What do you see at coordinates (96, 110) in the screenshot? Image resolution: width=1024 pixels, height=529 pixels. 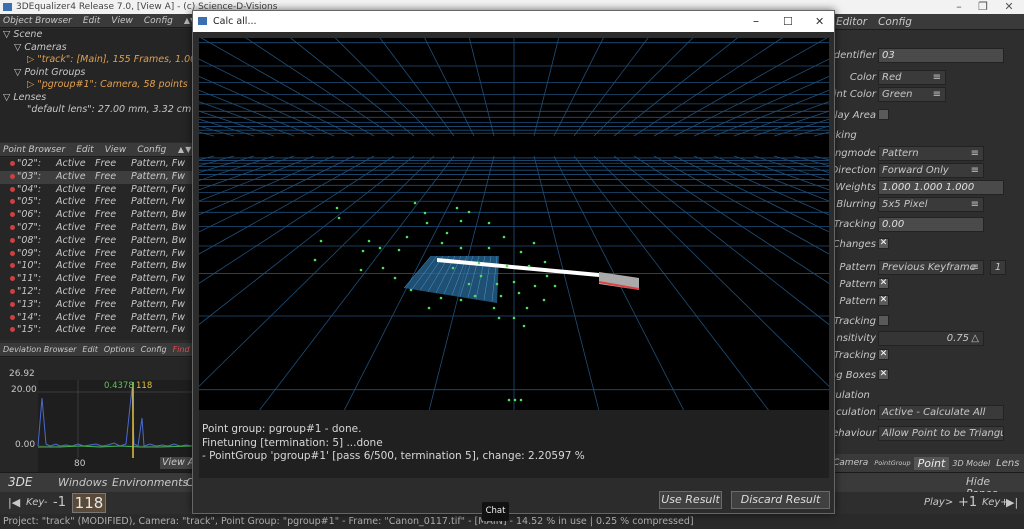 I see `tree-item-default-lens: "default lens": 27.00 mm, 3.32 cm x 1` at bounding box center [96, 110].